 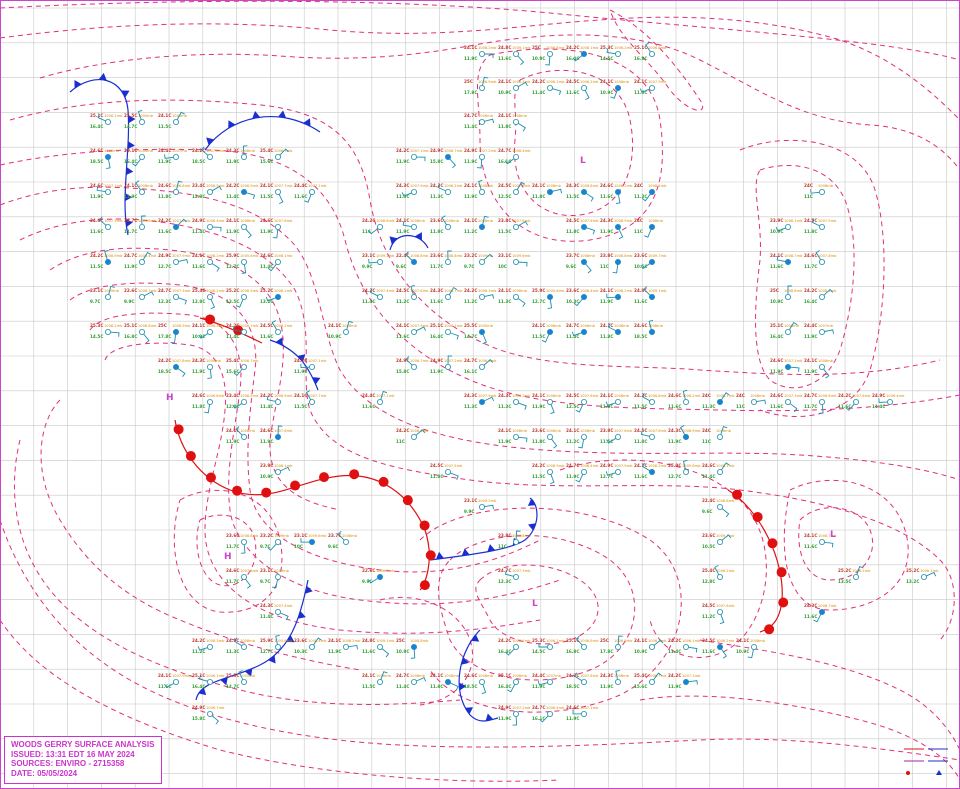 What do you see at coordinates (276, 471) in the screenshot?
I see `station-plot: 23.9C 1008.1mb 10.9C` at bounding box center [276, 471].